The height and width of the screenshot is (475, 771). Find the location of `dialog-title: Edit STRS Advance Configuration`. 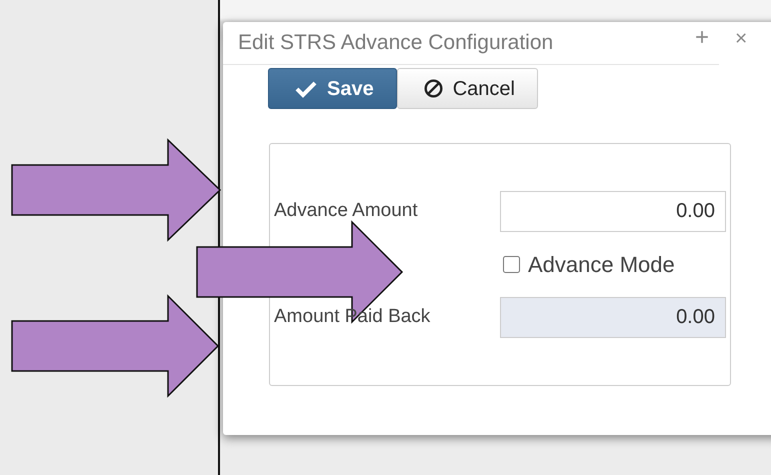

dialog-title: Edit STRS Advance Configuration is located at coordinates (396, 43).